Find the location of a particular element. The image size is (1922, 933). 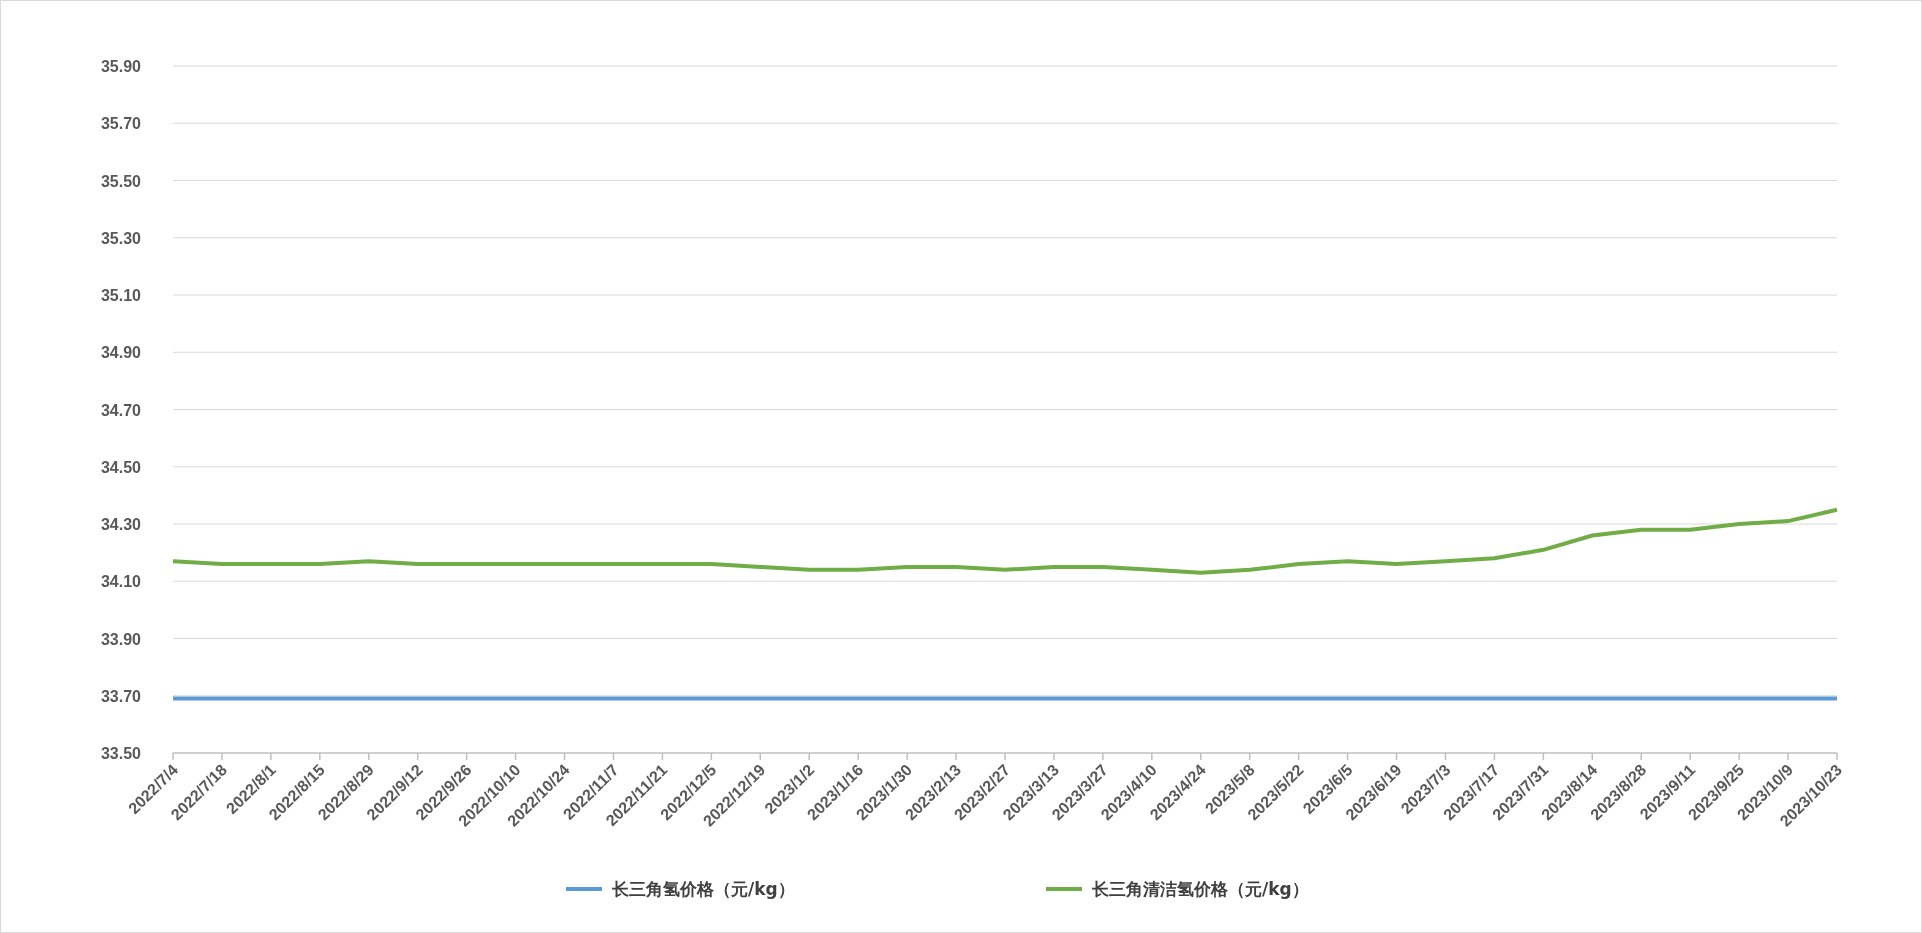

legend-label: 长三角氢价格（元/kg） is located at coordinates (703, 889).